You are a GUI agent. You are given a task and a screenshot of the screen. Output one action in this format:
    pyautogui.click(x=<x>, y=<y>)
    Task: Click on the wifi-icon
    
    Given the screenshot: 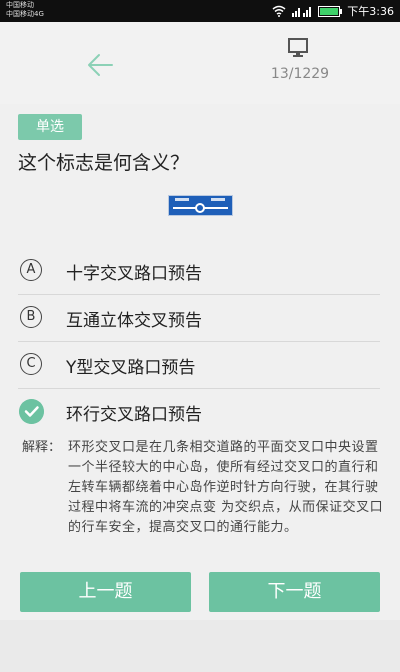 What is the action you would take?
    pyautogui.click(x=279, y=11)
    